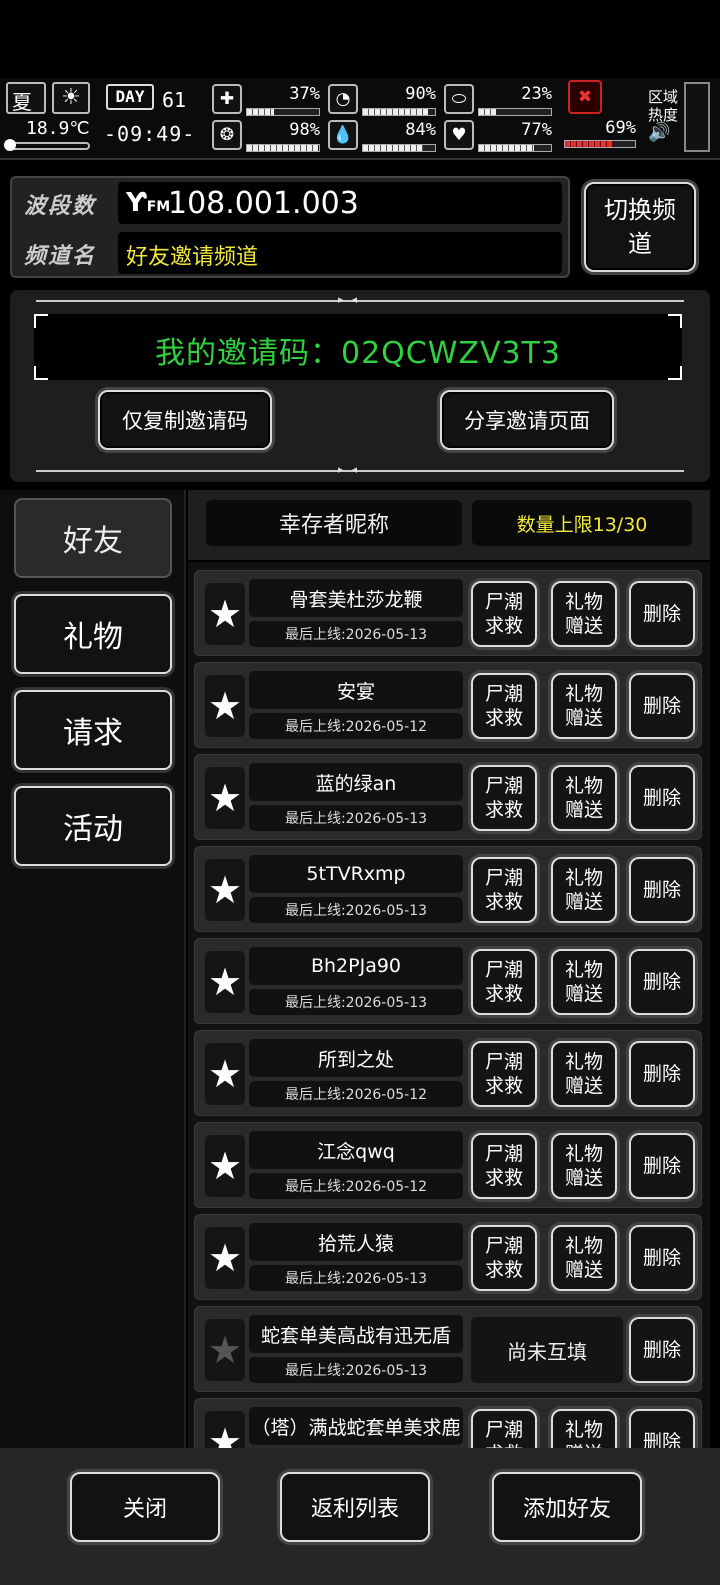 The image size is (720, 1585). Describe the element at coordinates (663, 97) in the screenshot. I see `zone-label-line1: 区域` at that location.